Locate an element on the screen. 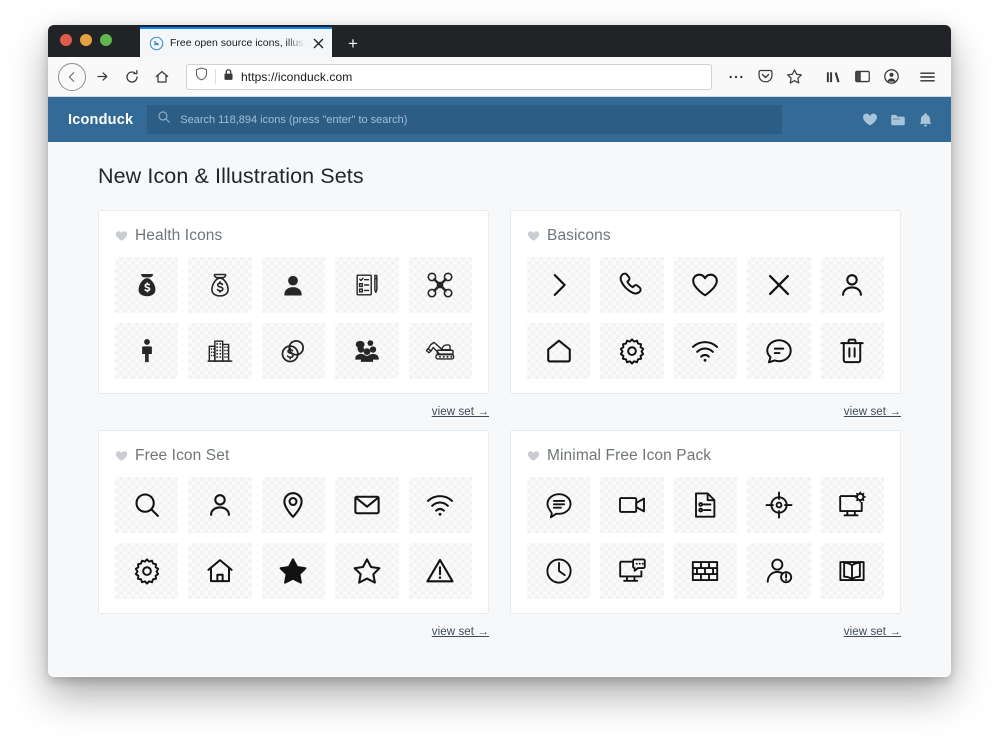 Image resolution: width=1000 pixels, height=746 pixels. star-icon is located at coordinates (794, 77).